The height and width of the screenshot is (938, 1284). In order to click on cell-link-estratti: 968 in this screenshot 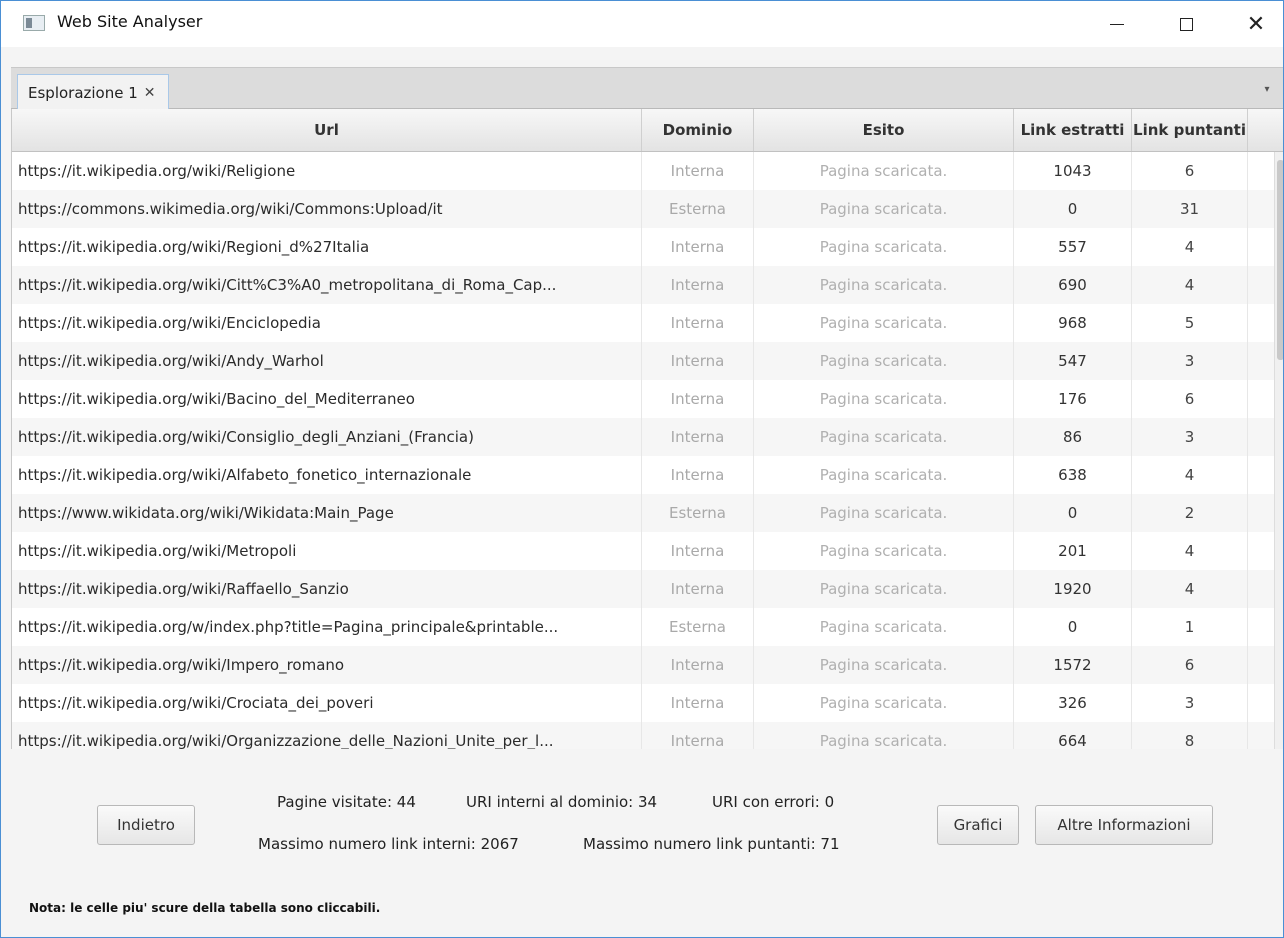, I will do `click(1073, 323)`.